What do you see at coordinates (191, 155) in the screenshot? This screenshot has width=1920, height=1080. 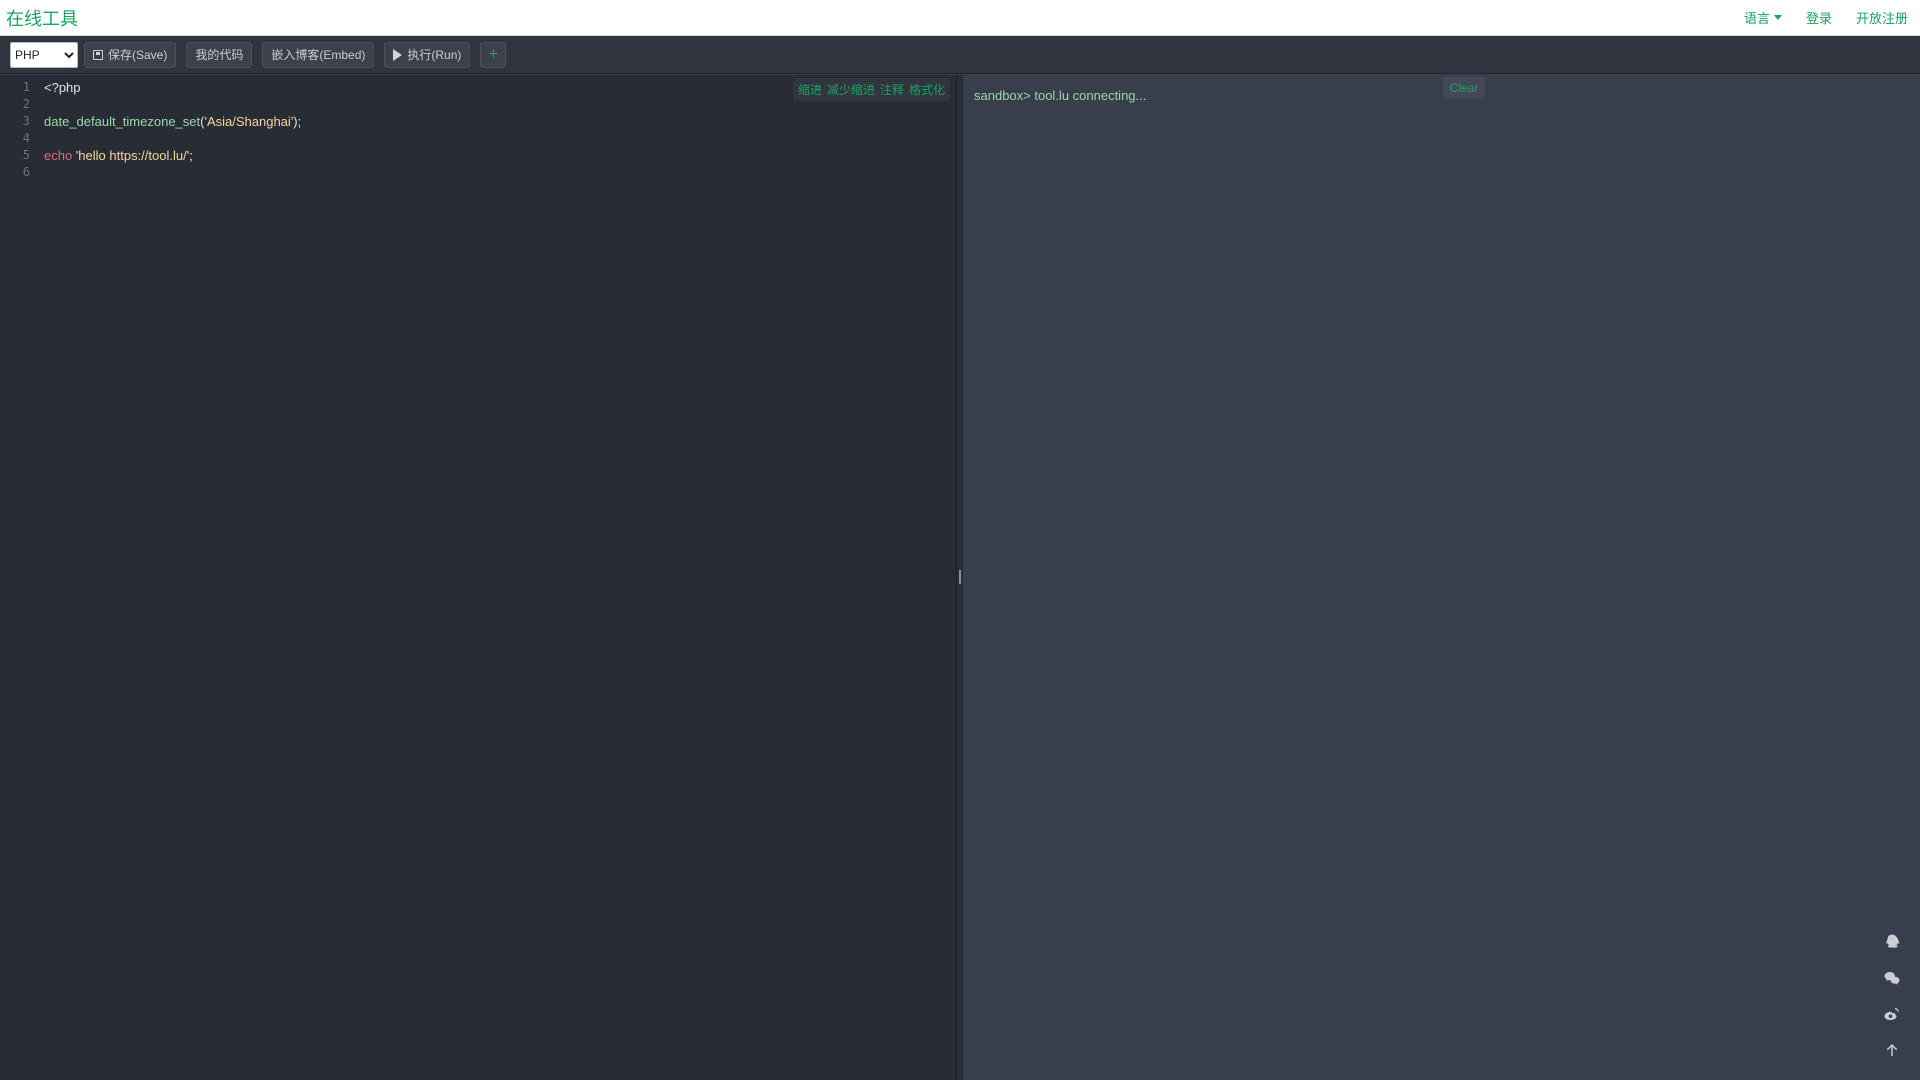 I see `code-semicolon: ;` at bounding box center [191, 155].